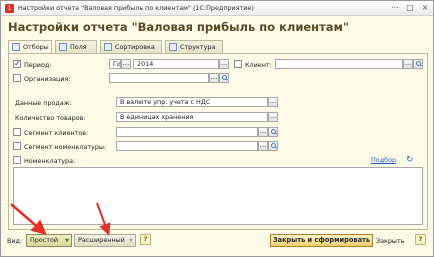 This screenshot has width=434, height=257. I want to click on nomenclature-label: Номенклатура:, so click(50, 161).